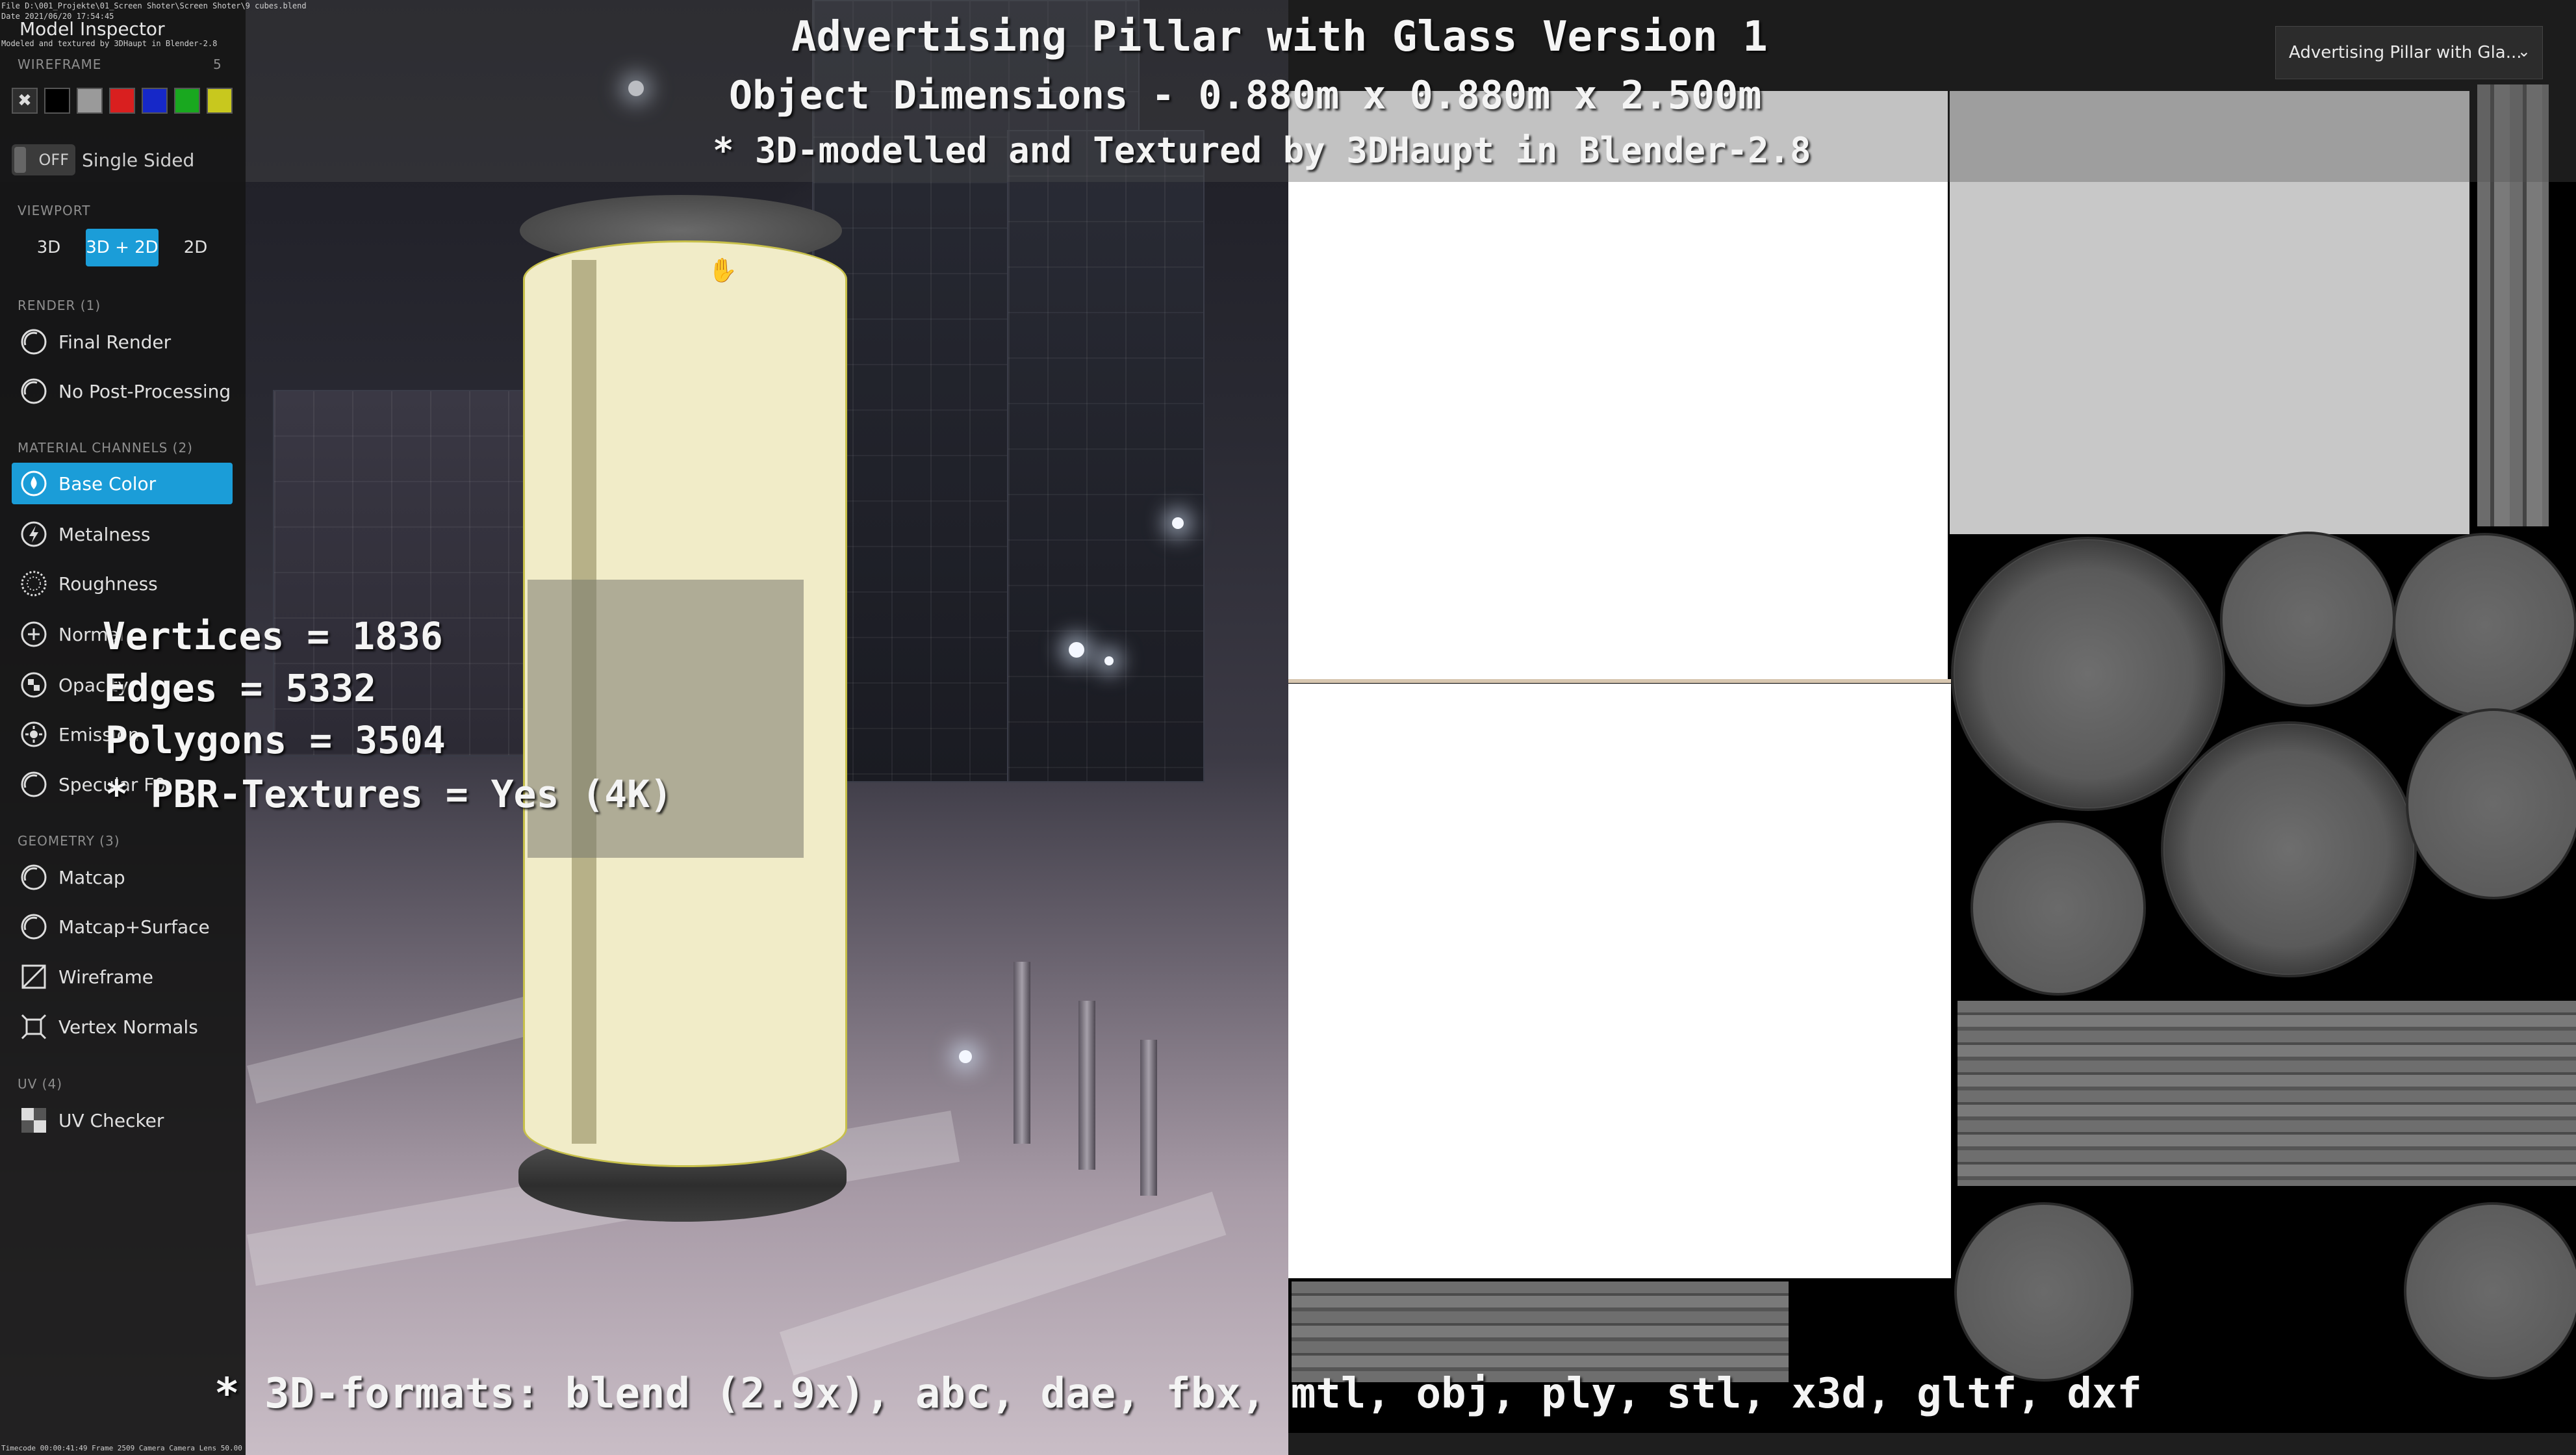 The width and height of the screenshot is (2576, 1455). Describe the element at coordinates (122, 101) in the screenshot. I see `swatch-red` at that location.